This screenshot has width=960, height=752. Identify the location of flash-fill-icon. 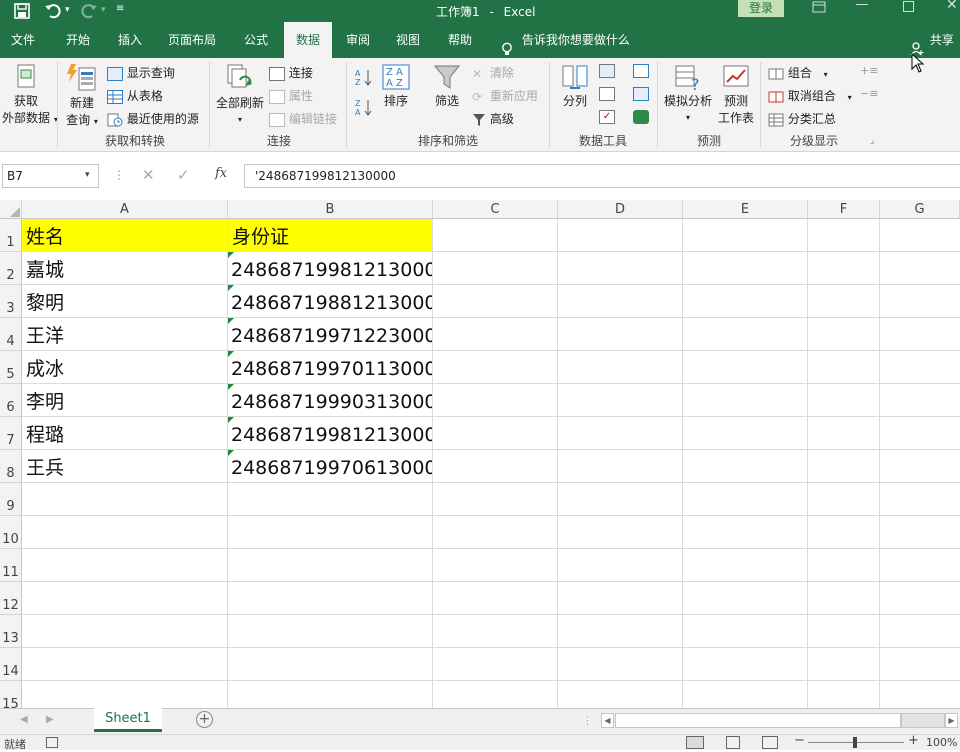
(607, 71).